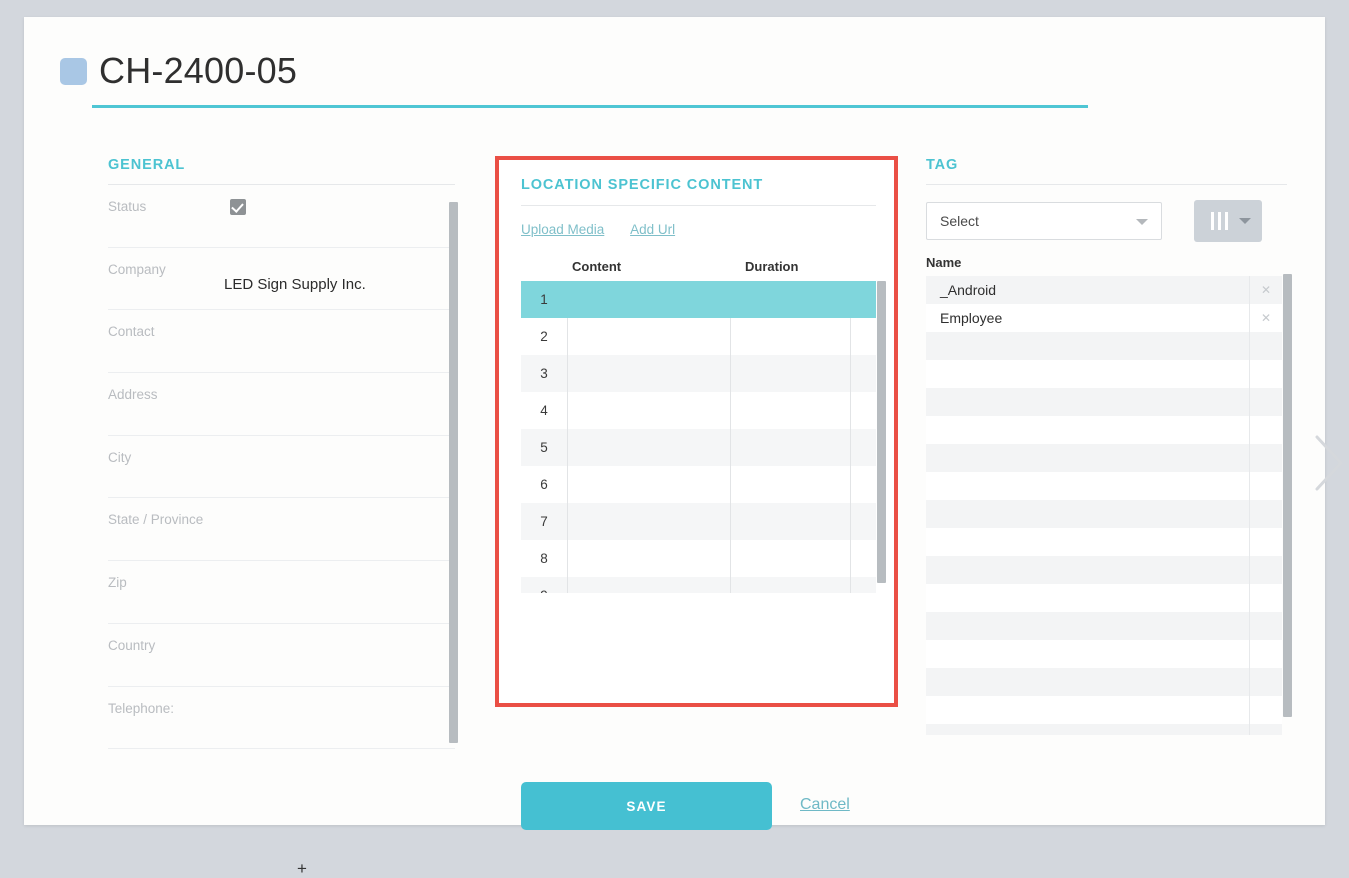 Image resolution: width=1349 pixels, height=878 pixels. What do you see at coordinates (544, 299) in the screenshot?
I see `content-row-number: 1` at bounding box center [544, 299].